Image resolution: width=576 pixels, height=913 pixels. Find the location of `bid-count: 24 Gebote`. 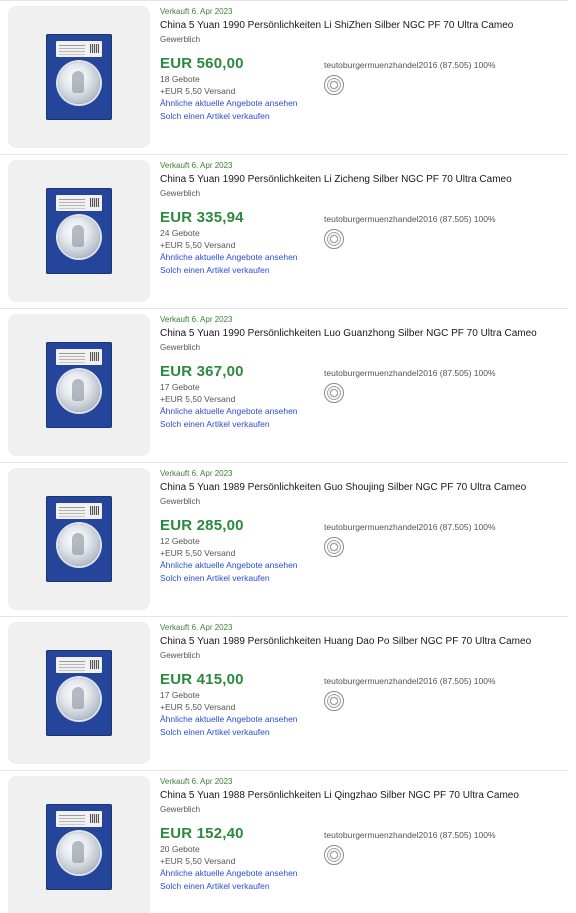

bid-count: 24 Gebote is located at coordinates (180, 233).